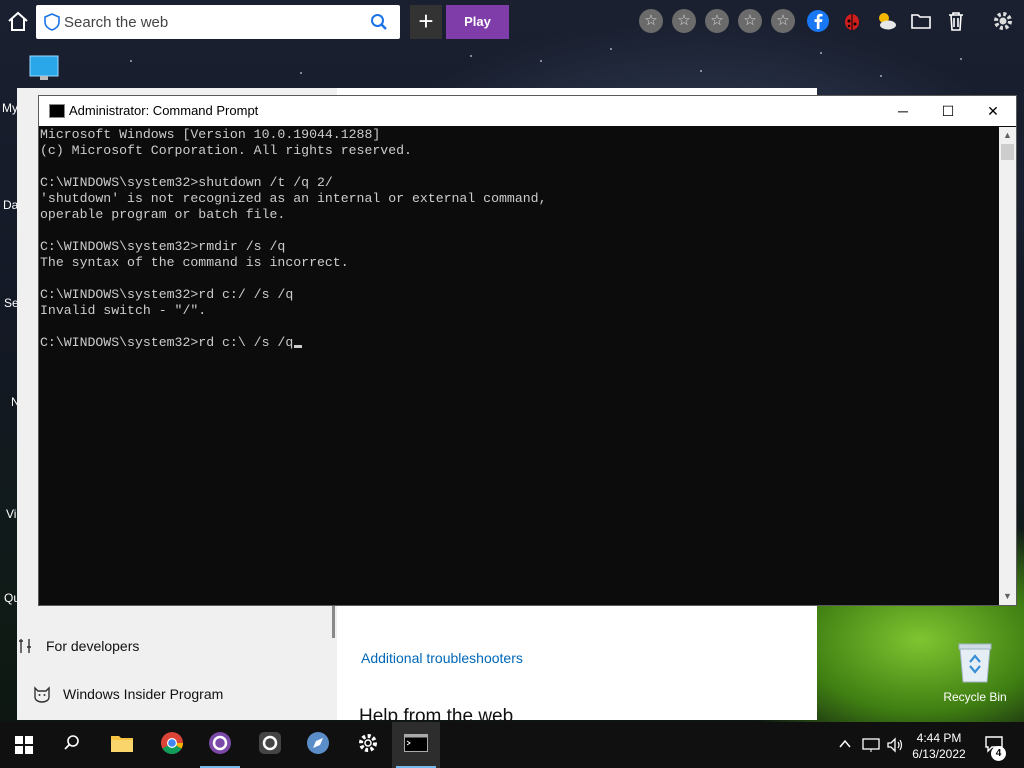  What do you see at coordinates (903, 111) in the screenshot?
I see `minimize-button: ─` at bounding box center [903, 111].